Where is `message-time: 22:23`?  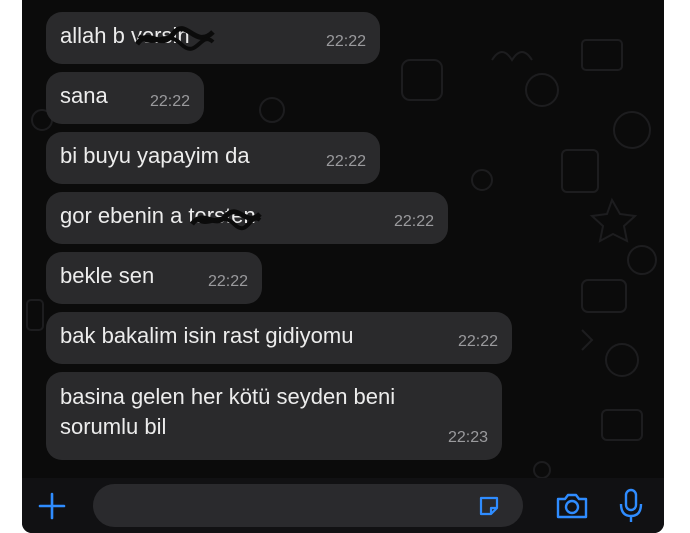 message-time: 22:23 is located at coordinates (467, 437).